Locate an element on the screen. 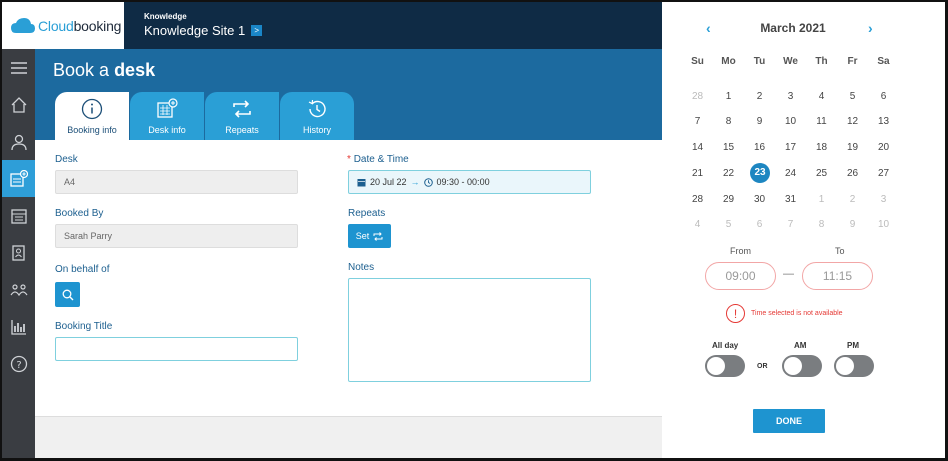 Image resolution: width=948 pixels, height=461 pixels. datetime-field: 20 Jul 22 → 09:30 - 00:00 is located at coordinates (469, 182).